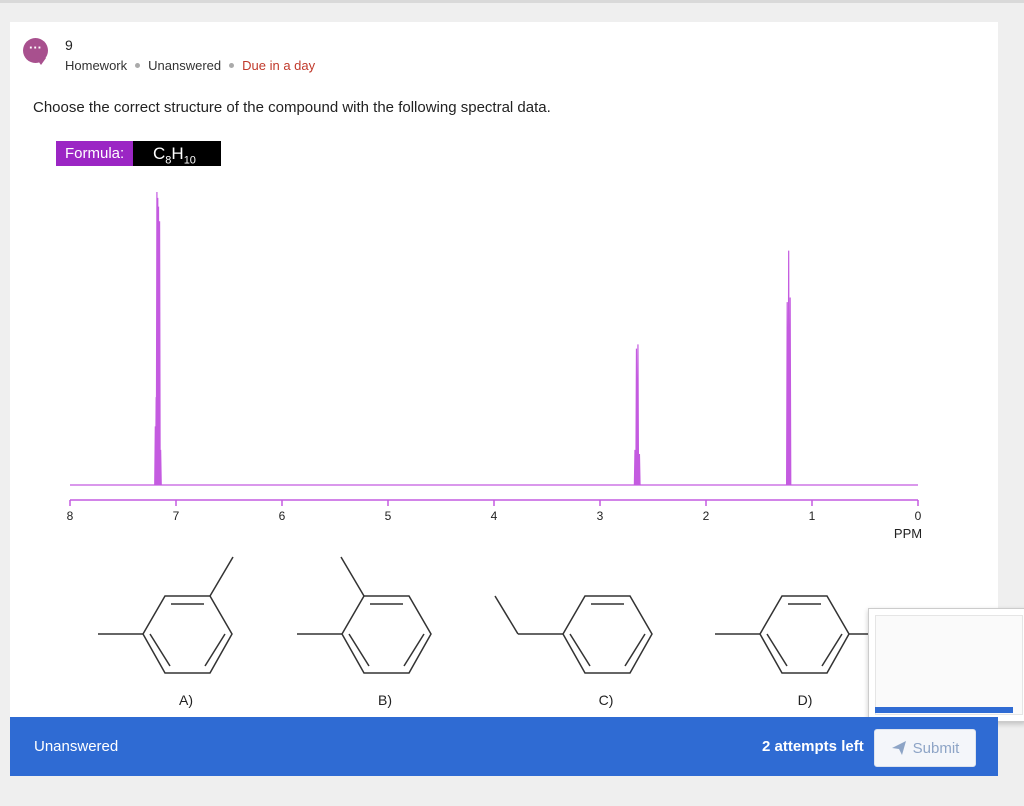 This screenshot has height=806, width=1024. I want to click on x-axis-label: PPM, so click(908, 533).